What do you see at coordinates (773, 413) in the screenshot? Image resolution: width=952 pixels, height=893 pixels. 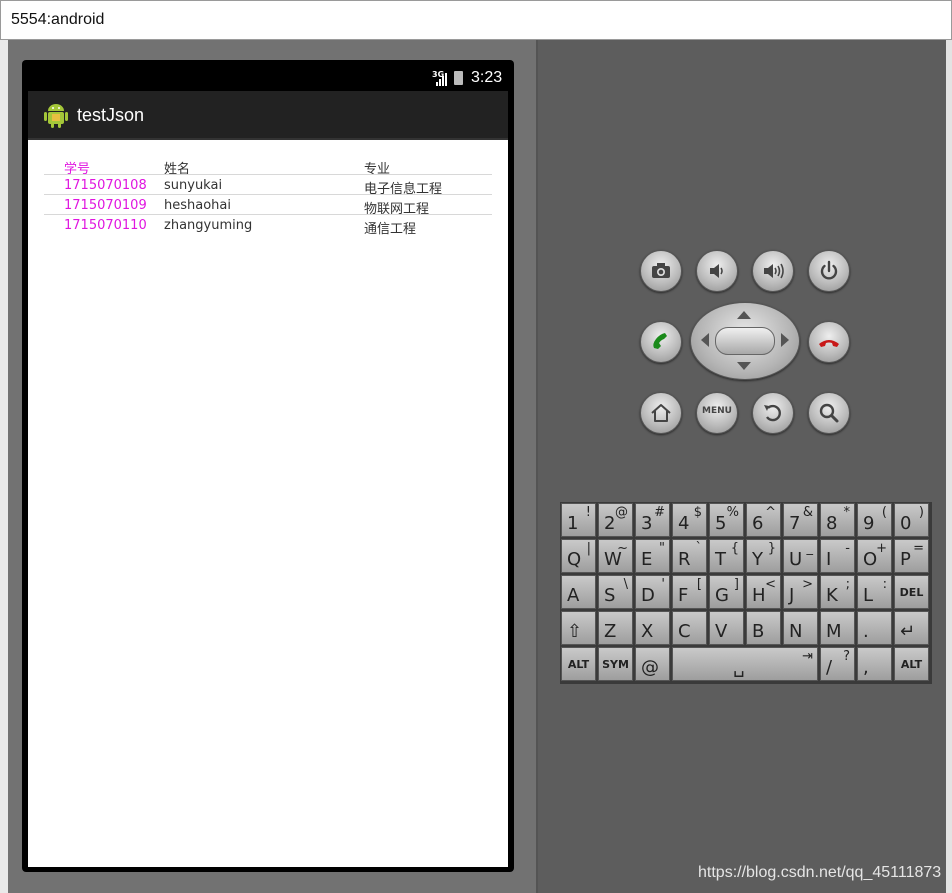 I see `back-button` at bounding box center [773, 413].